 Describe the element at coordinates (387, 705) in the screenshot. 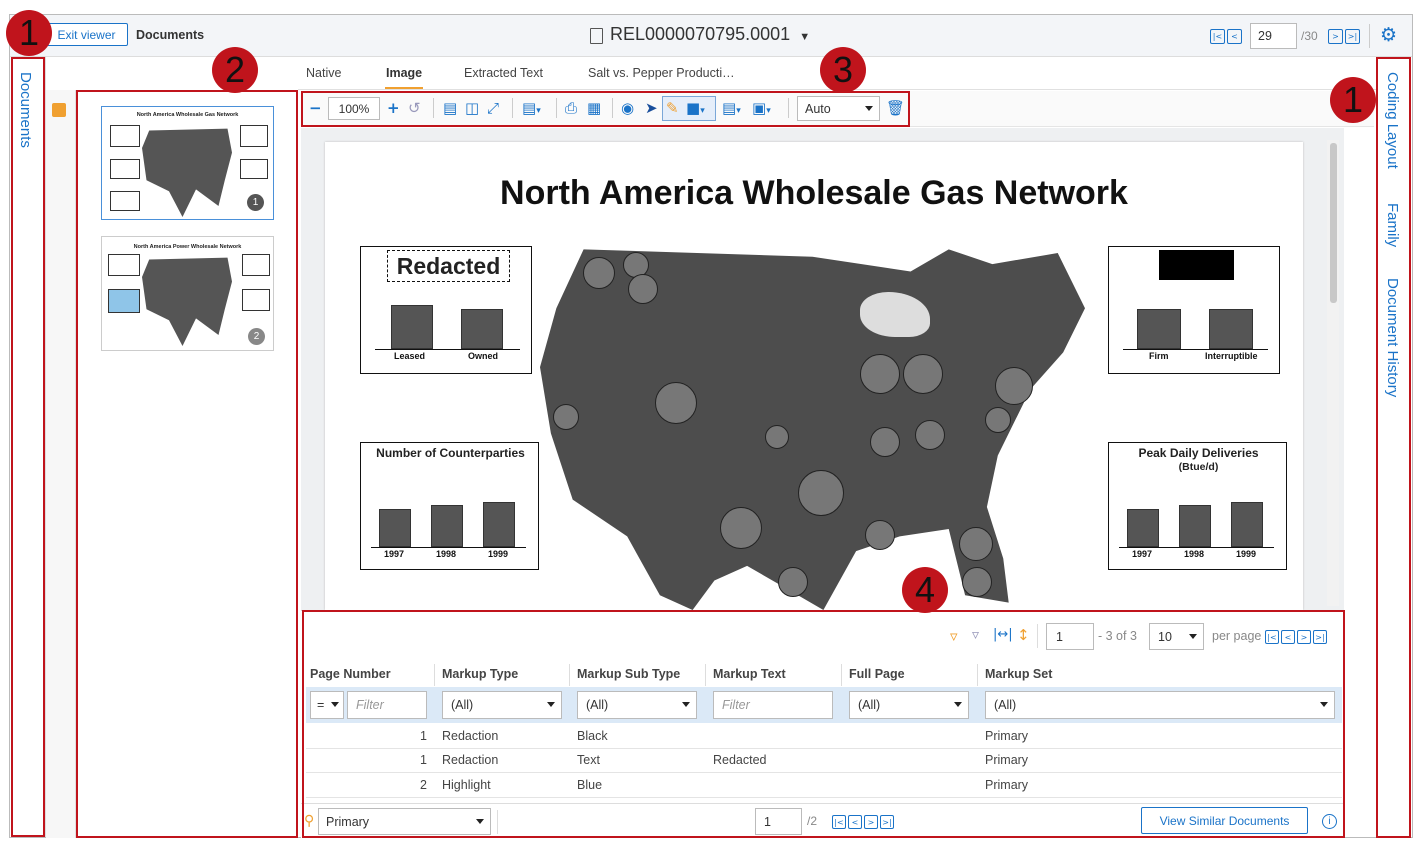

I see `page-number-filter-input: Filter` at that location.